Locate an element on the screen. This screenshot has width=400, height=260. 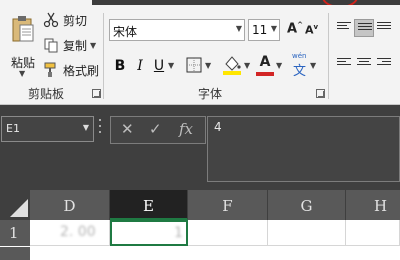
shrink-font-label: A is located at coordinates (309, 30).